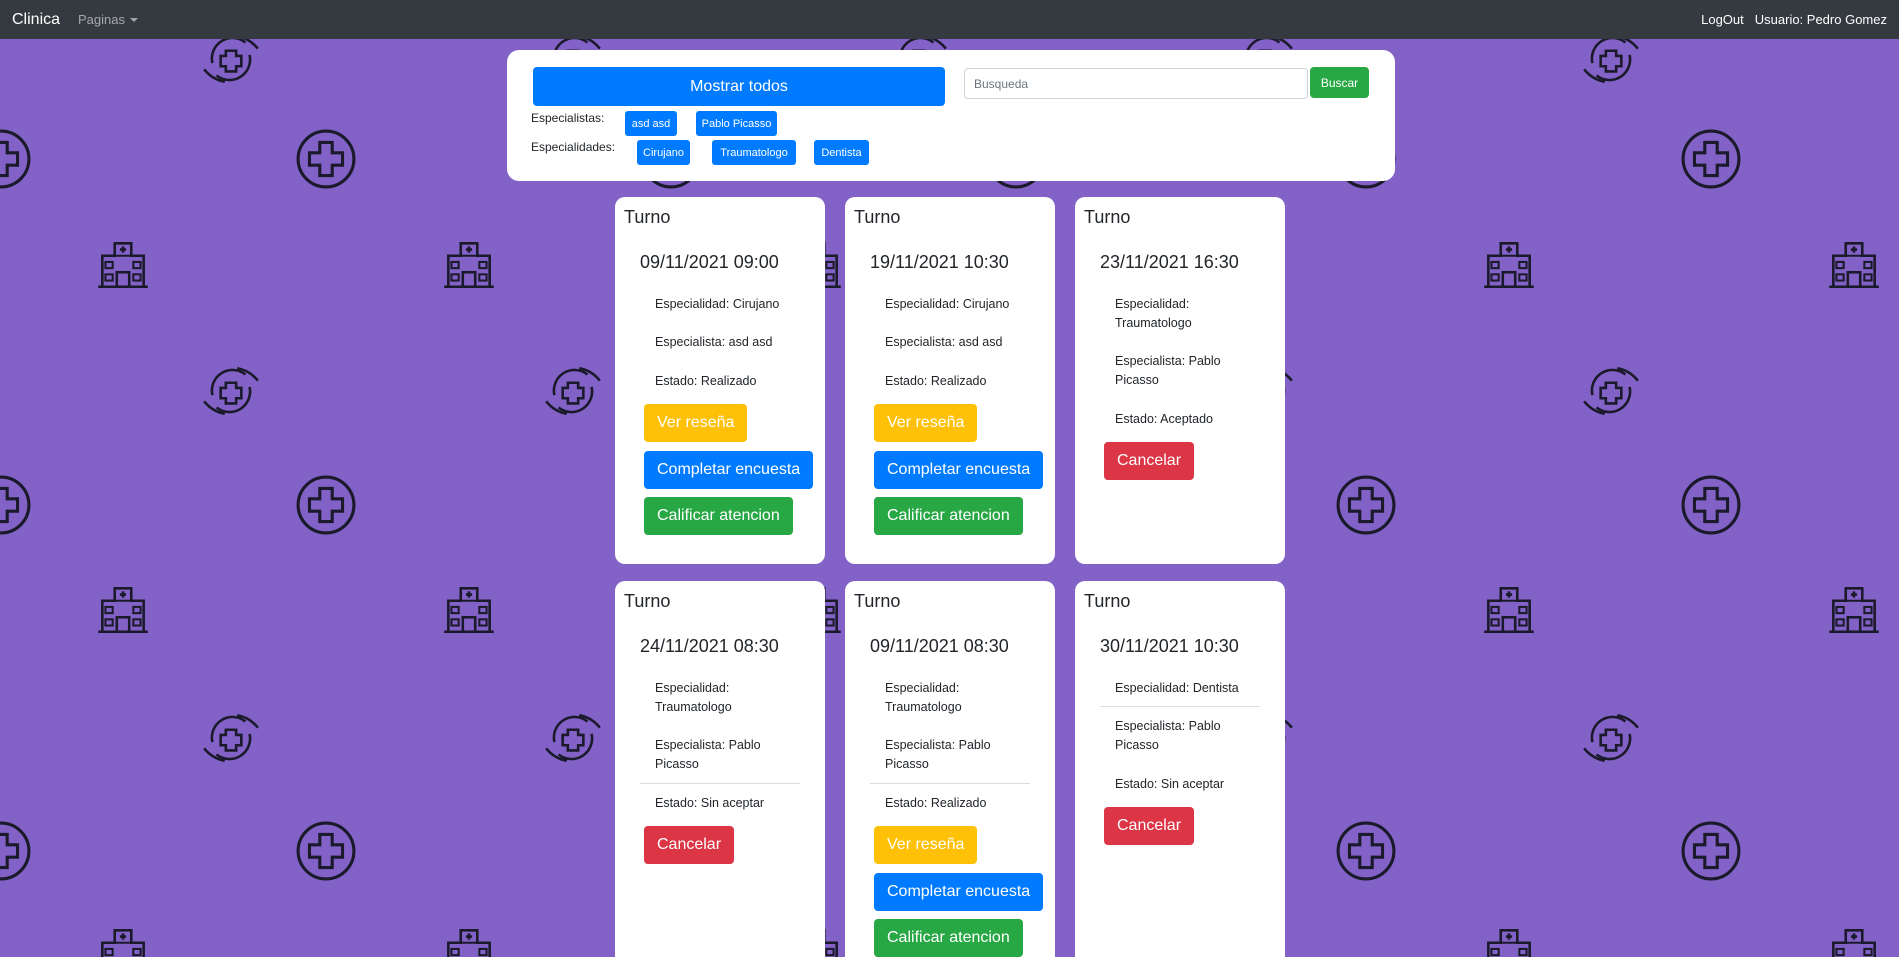 This screenshot has width=1899, height=957. What do you see at coordinates (939, 262) in the screenshot?
I see `card-date: 19/11/2021 10:30` at bounding box center [939, 262].